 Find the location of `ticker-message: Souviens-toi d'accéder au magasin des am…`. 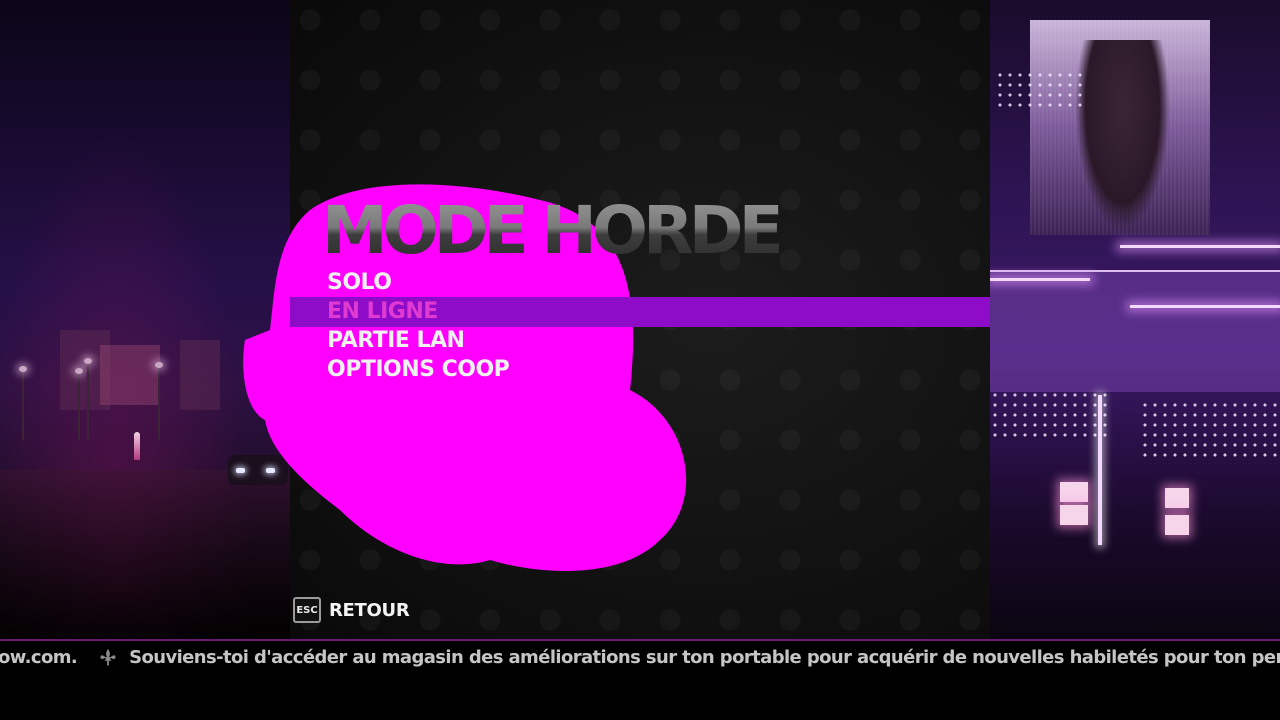

ticker-message: Souviens-toi d'accéder au magasin des am… is located at coordinates (704, 657).